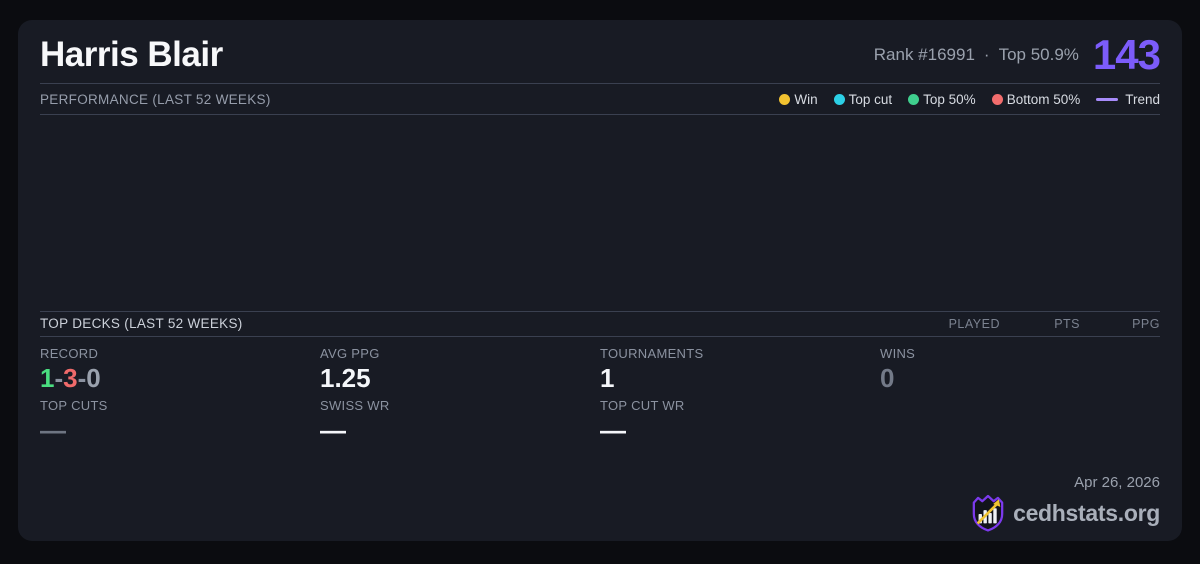 The image size is (1200, 564). I want to click on stat-top-cut-wr: TOP CUT WR —, so click(740, 470).